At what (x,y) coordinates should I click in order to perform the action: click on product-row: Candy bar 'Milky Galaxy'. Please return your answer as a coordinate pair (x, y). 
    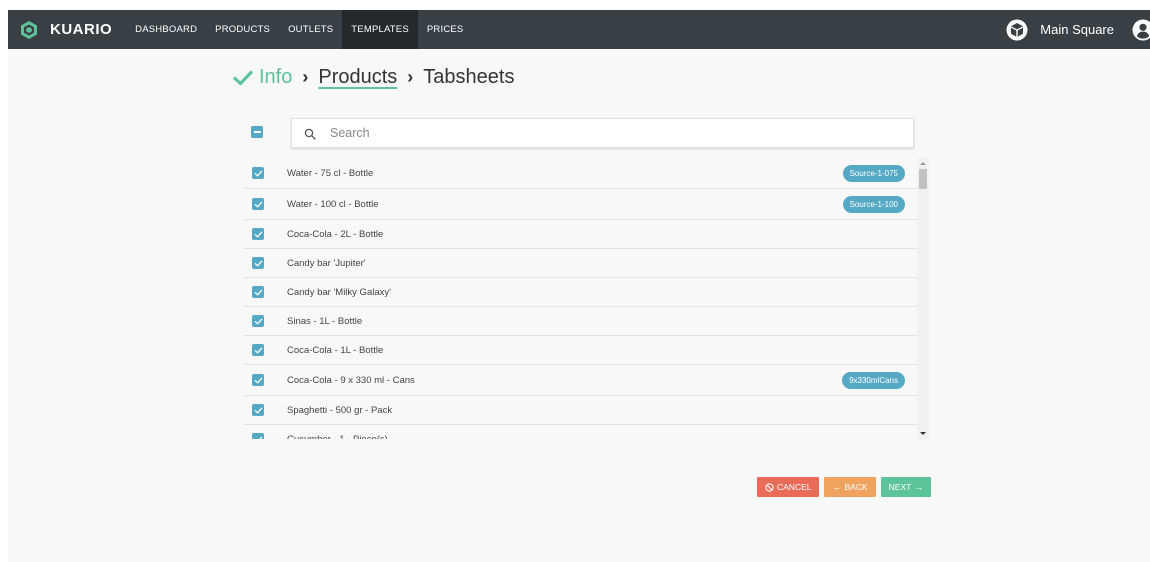
    Looking at the image, I should click on (580, 292).